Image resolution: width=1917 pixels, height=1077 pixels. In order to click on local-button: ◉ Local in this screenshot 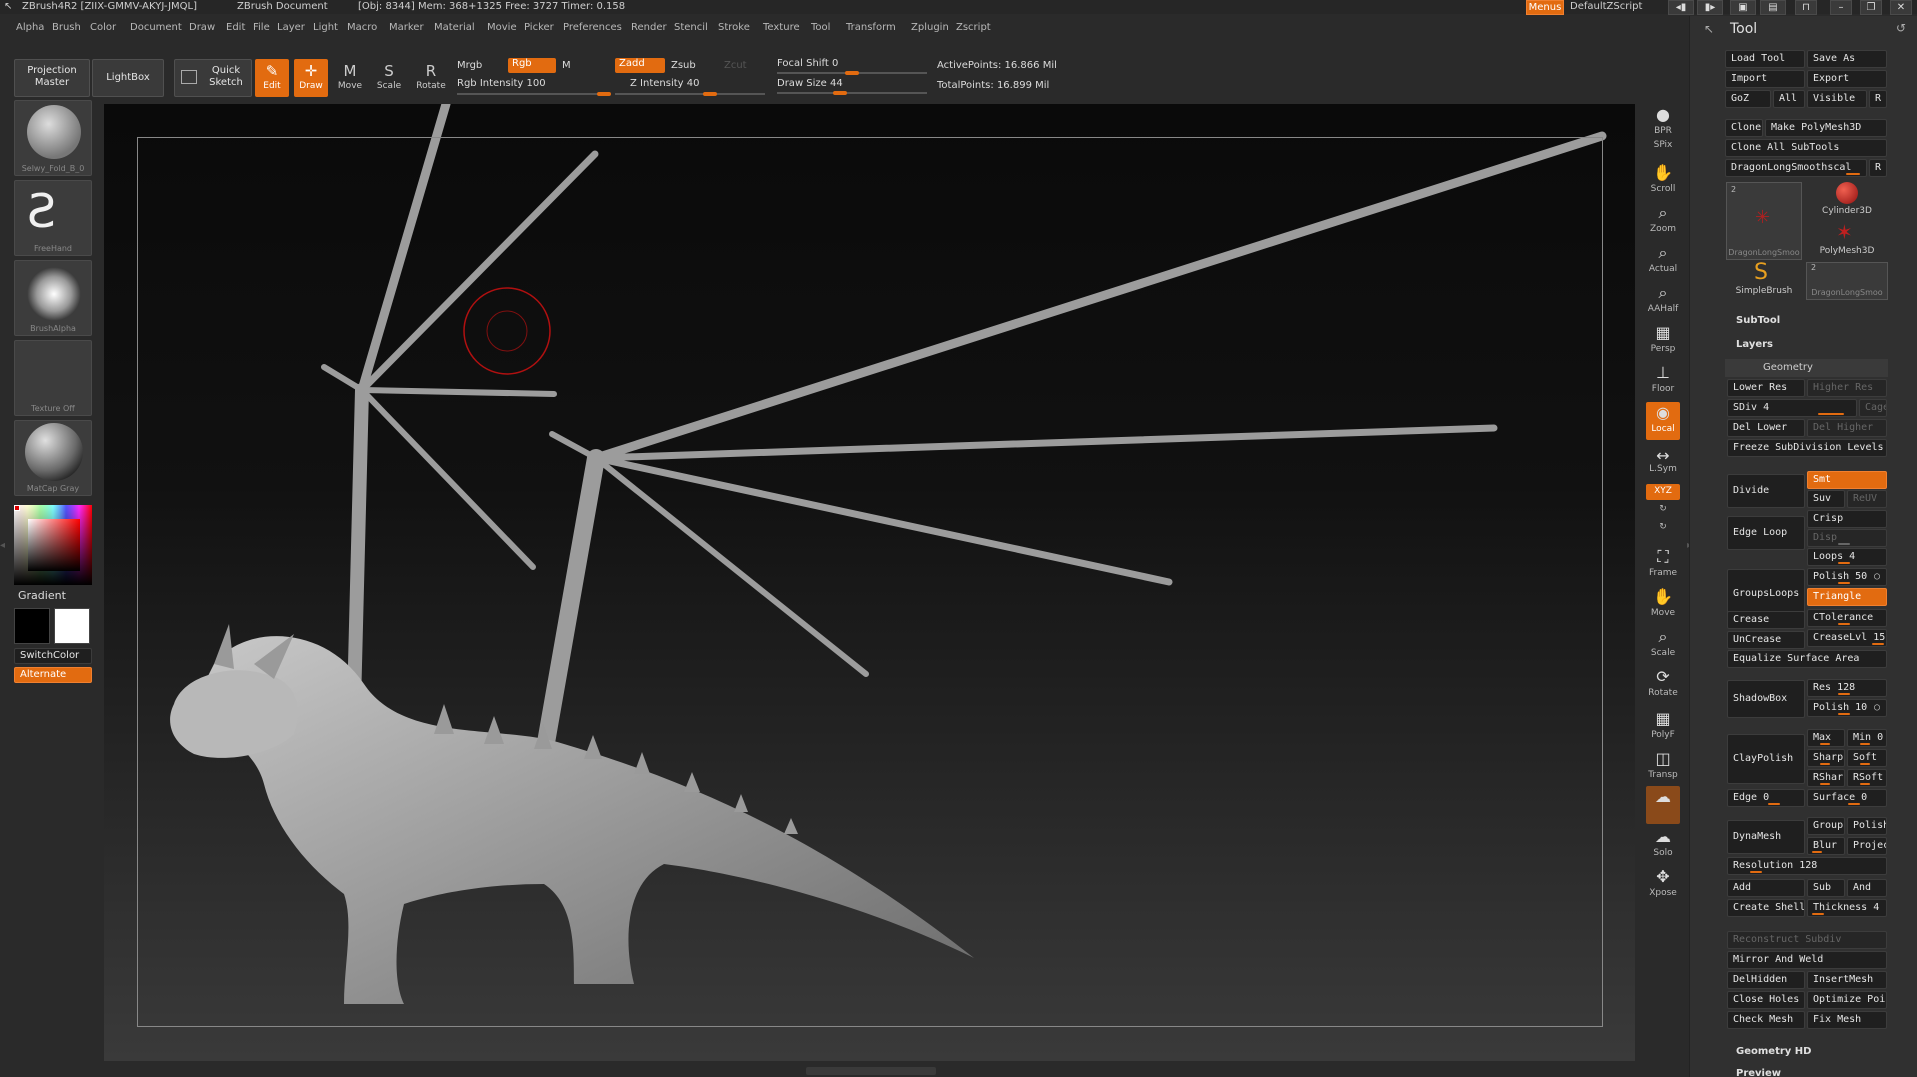, I will do `click(1663, 421)`.